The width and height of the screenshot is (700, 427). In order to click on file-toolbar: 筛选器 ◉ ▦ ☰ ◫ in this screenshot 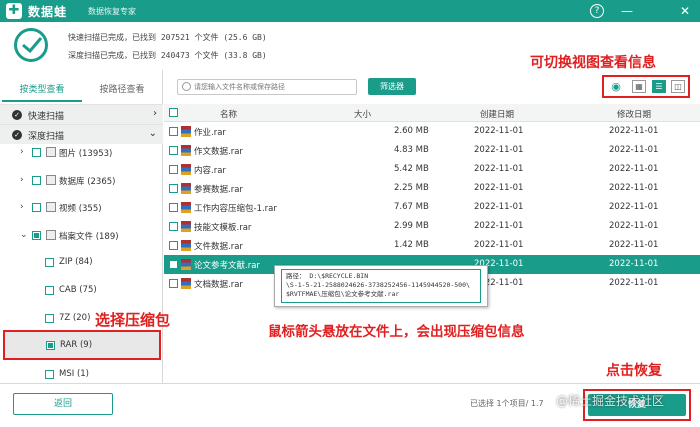, I will do `click(432, 87)`.